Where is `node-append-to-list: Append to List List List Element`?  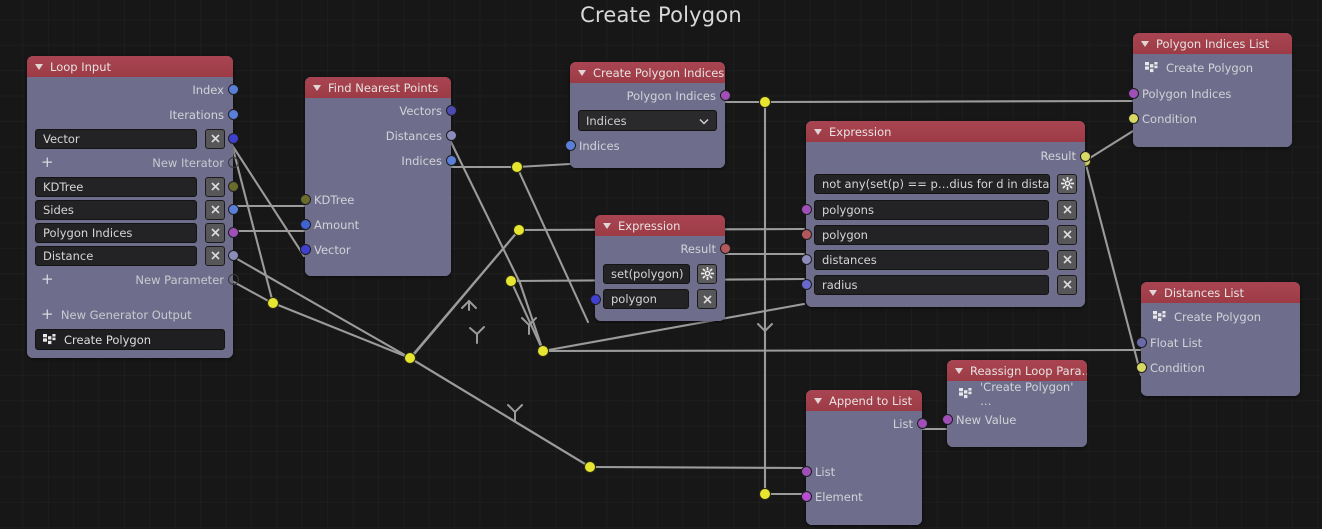 node-append-to-list: Append to List List List Element is located at coordinates (864, 457).